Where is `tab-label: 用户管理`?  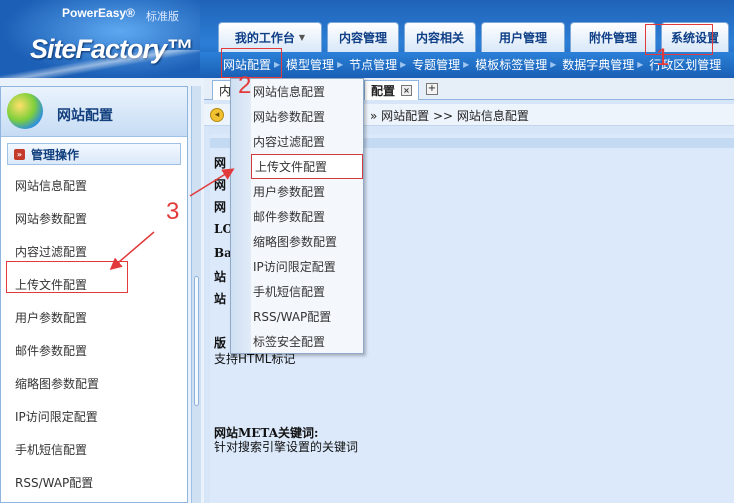
tab-label: 用户管理 is located at coordinates (522, 38).